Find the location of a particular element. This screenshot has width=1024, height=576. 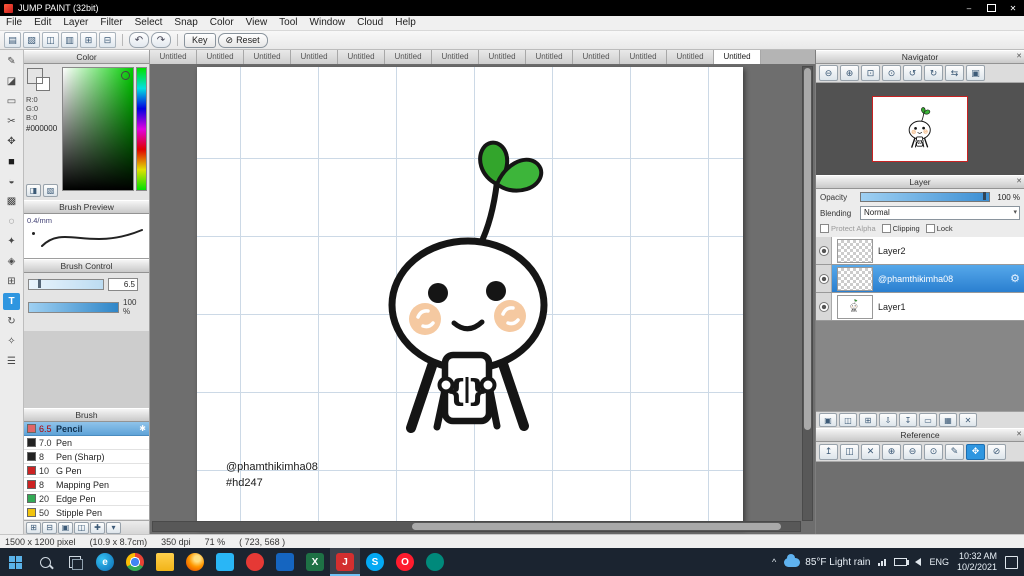

transfer-icon: ↧ is located at coordinates (908, 420).